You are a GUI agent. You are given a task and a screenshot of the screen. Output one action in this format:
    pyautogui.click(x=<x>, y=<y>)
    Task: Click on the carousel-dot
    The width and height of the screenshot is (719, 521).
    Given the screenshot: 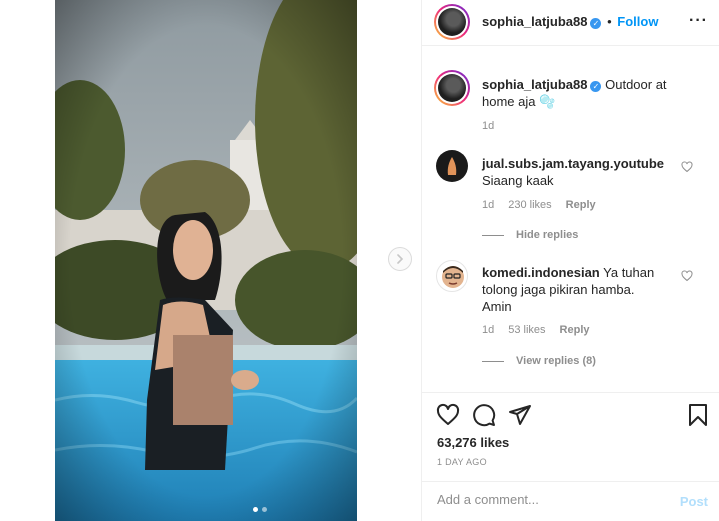 What is the action you would take?
    pyautogui.click(x=264, y=509)
    